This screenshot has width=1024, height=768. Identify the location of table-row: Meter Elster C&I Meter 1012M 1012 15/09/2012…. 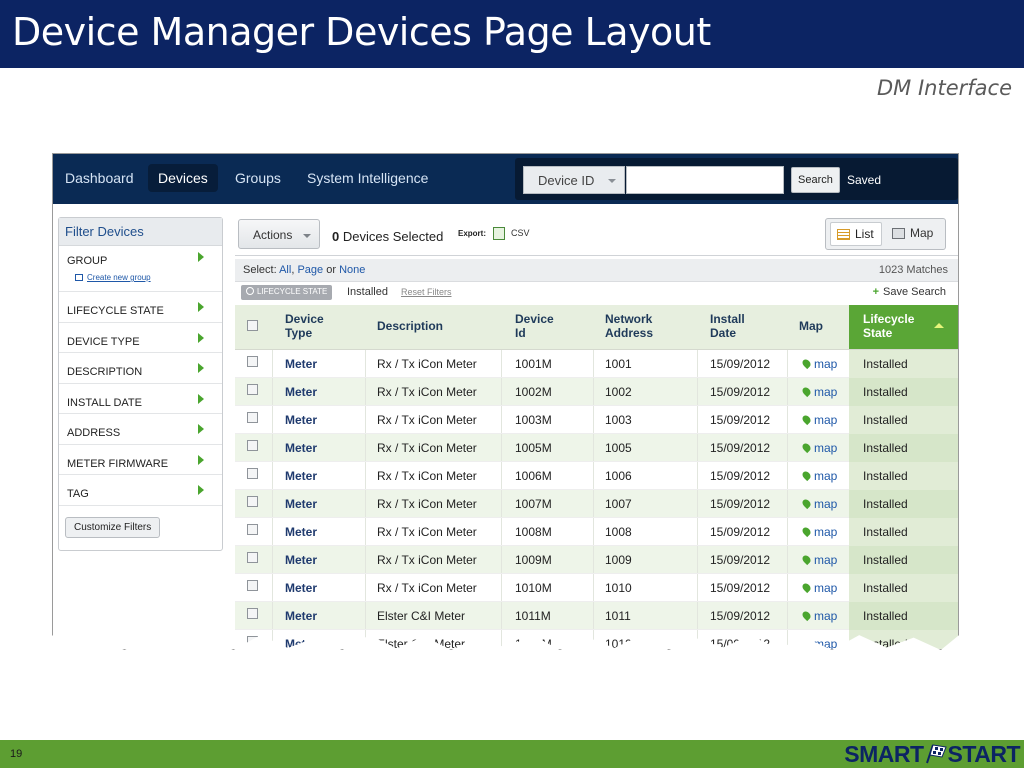
(596, 640).